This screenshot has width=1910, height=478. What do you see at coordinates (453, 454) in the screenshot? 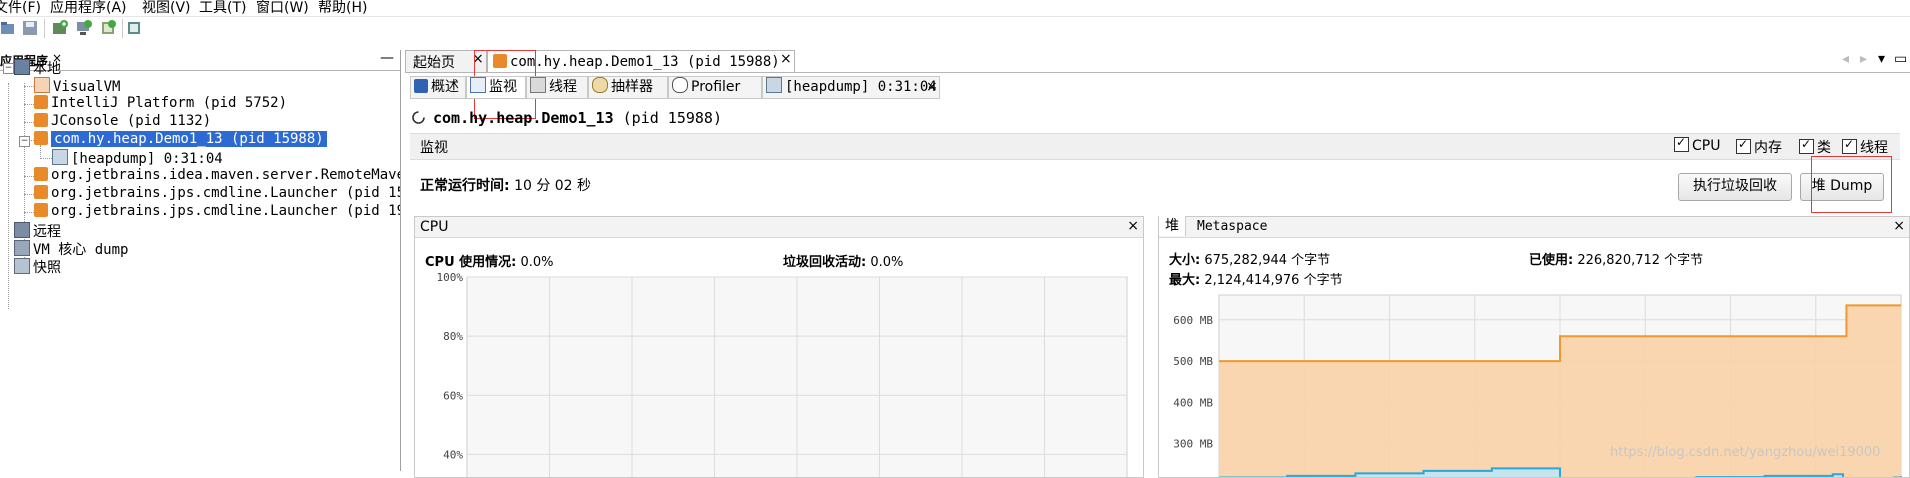
I see `cpu-y-tick-label: 40%` at bounding box center [453, 454].